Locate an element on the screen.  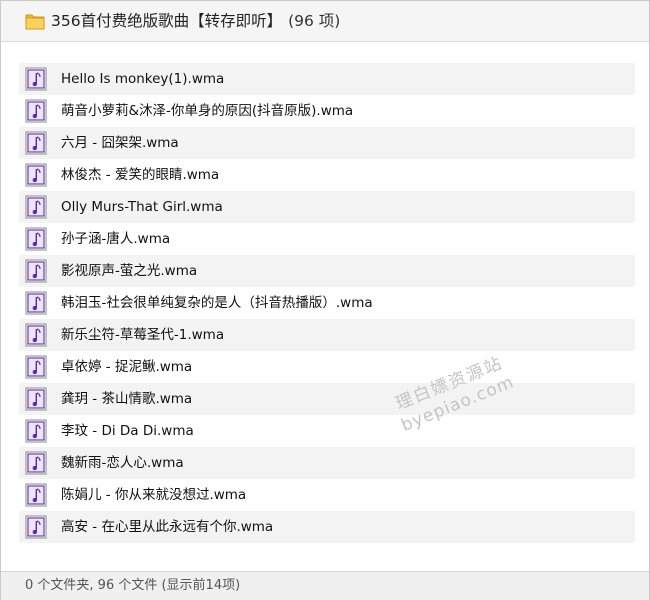
file-name: Hello Is monkey(1).wma is located at coordinates (143, 79).